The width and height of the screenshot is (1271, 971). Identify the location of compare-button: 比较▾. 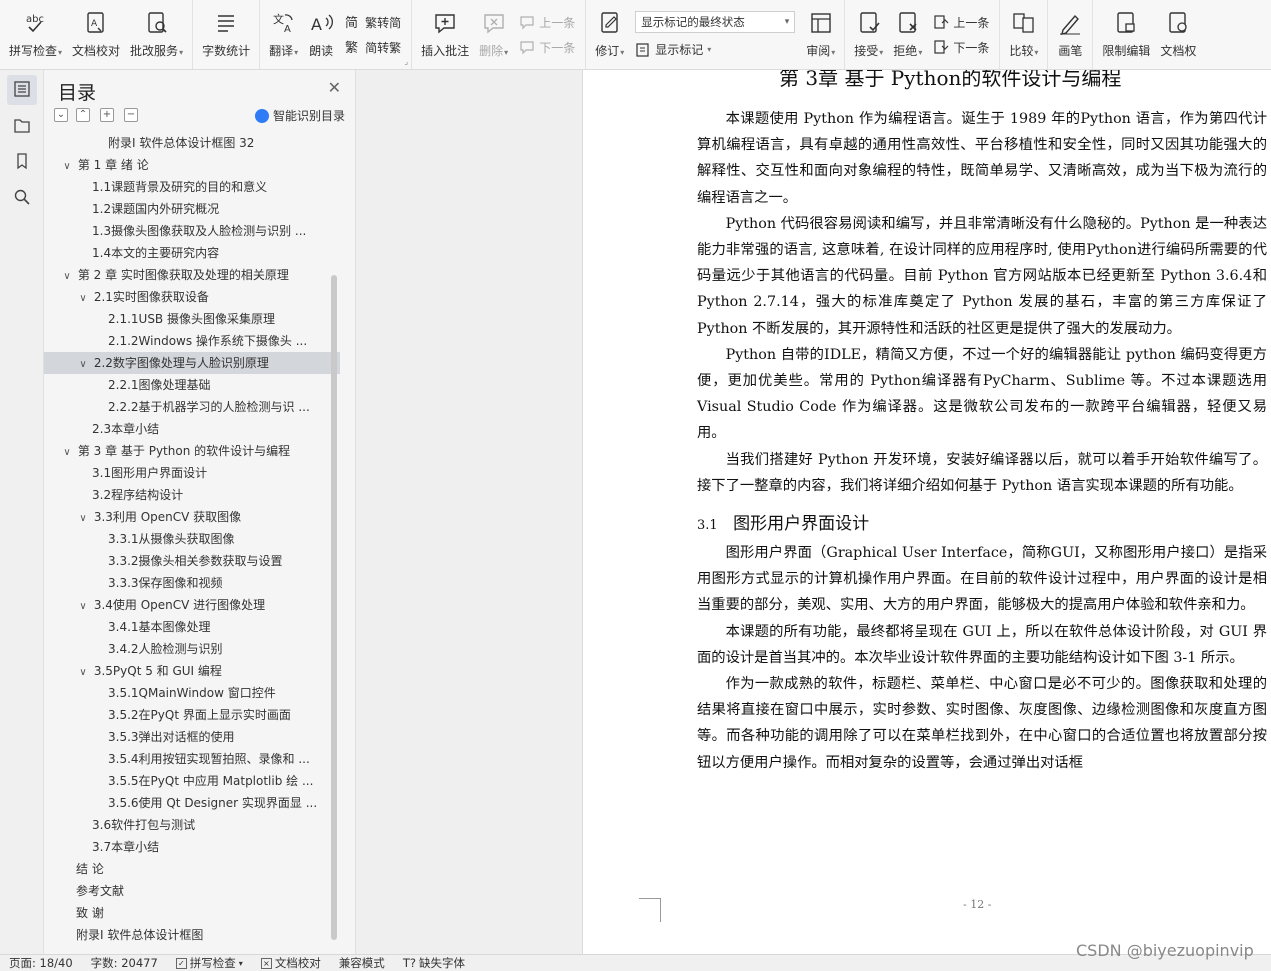
(1023, 34).